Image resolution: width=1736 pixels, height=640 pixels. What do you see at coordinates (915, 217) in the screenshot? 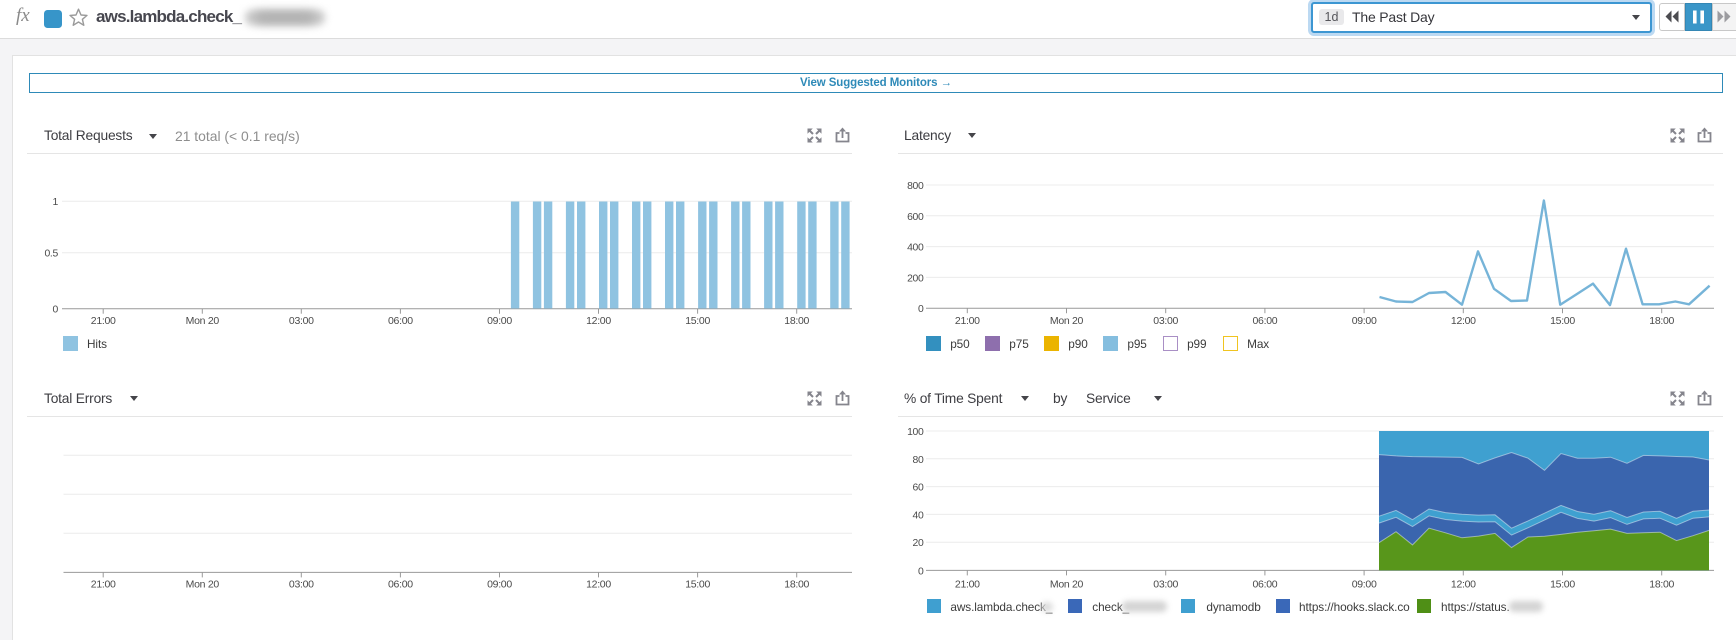
I see `svg-text: 600` at bounding box center [915, 217].